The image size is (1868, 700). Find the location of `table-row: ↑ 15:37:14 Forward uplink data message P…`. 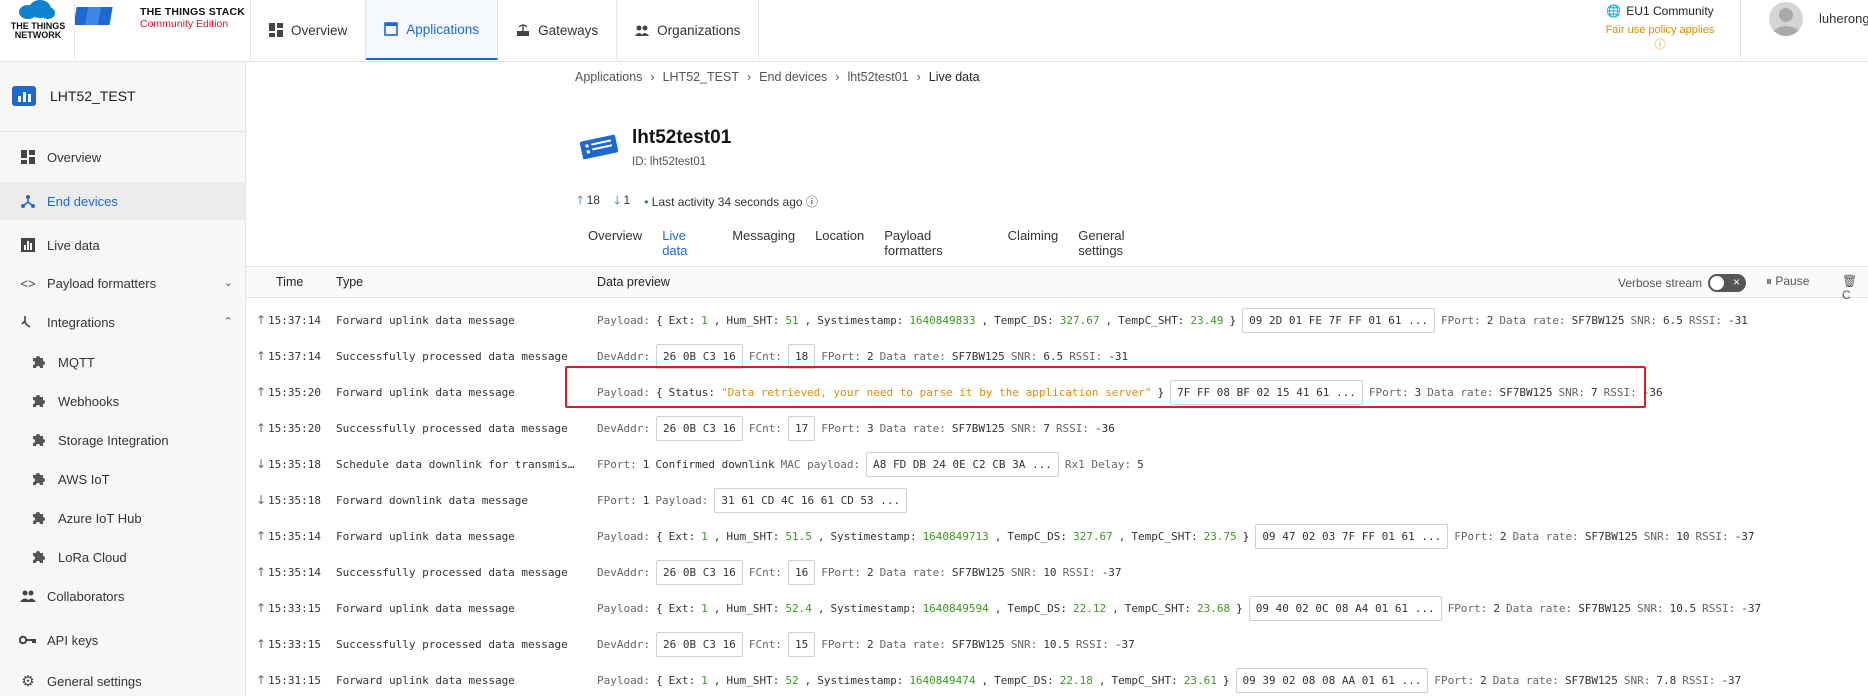

table-row: ↑ 15:37:14 Forward uplink data message P… is located at coordinates (1057, 322).